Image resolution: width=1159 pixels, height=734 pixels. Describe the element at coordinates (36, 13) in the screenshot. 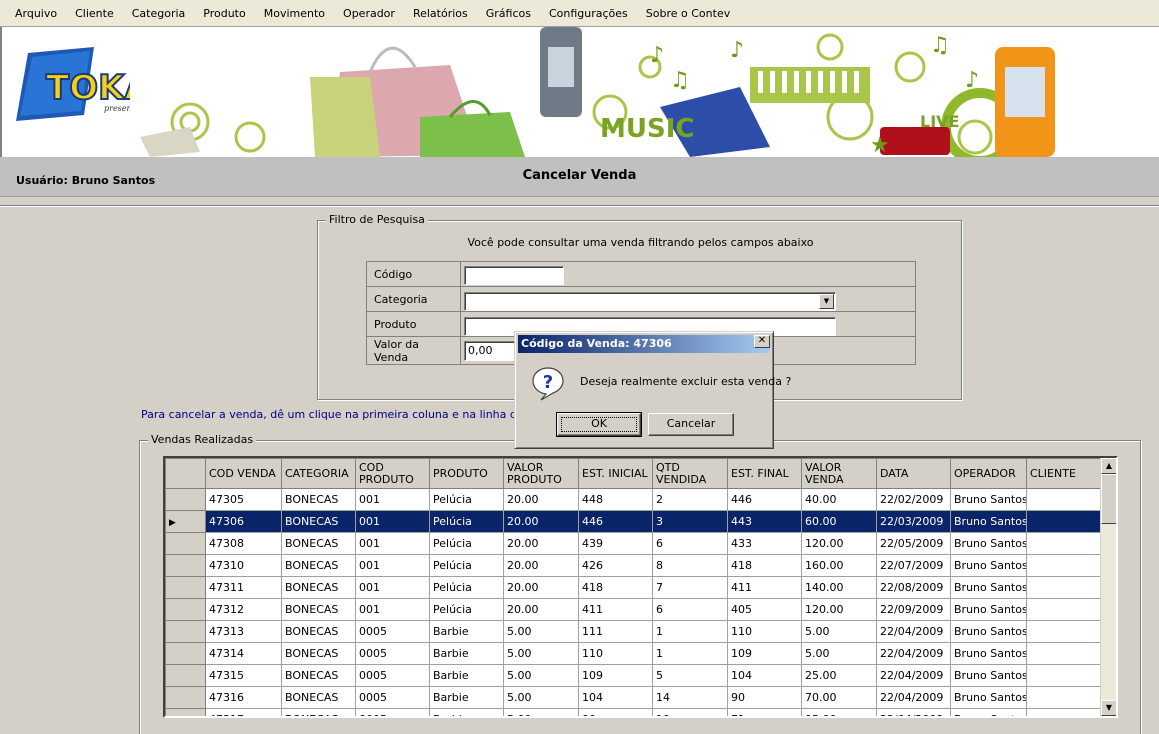

I see `menu-item-arquivo: Arquivo` at that location.